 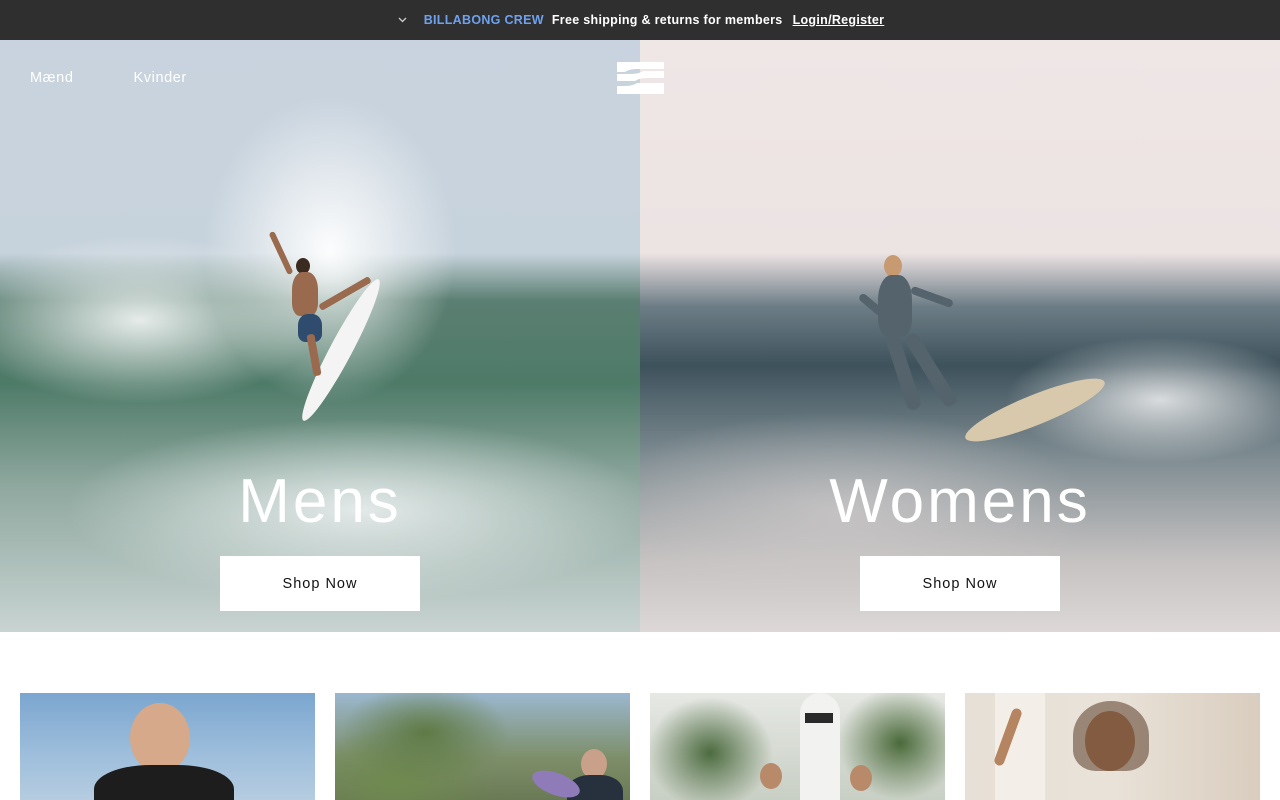 I want to click on nav-item-kvinder: Kvinder, so click(x=160, y=78).